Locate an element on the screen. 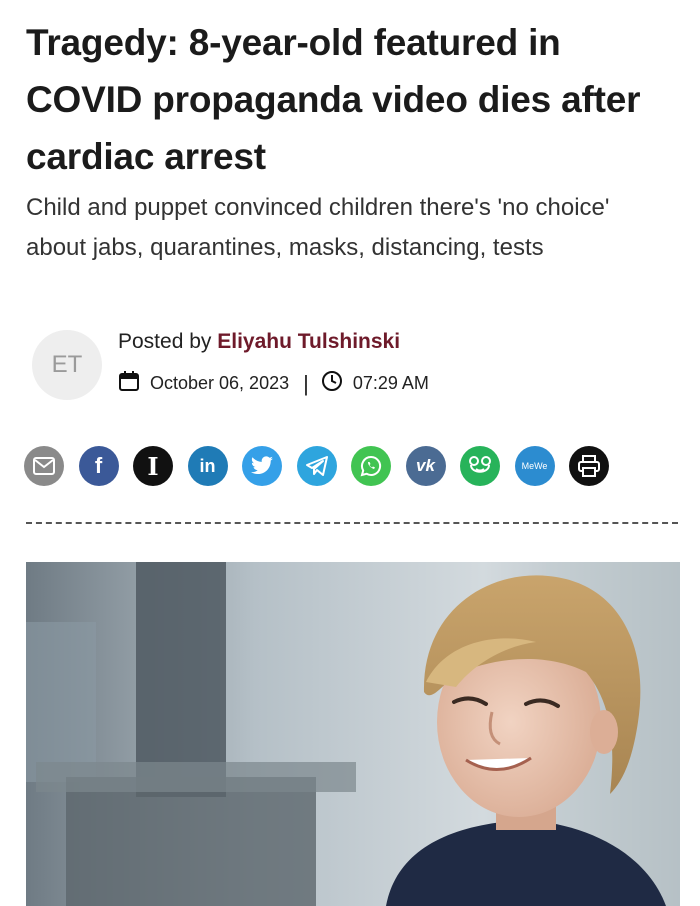  posted-by: Posted by Eliyahu Tulshinski is located at coordinates (259, 342).